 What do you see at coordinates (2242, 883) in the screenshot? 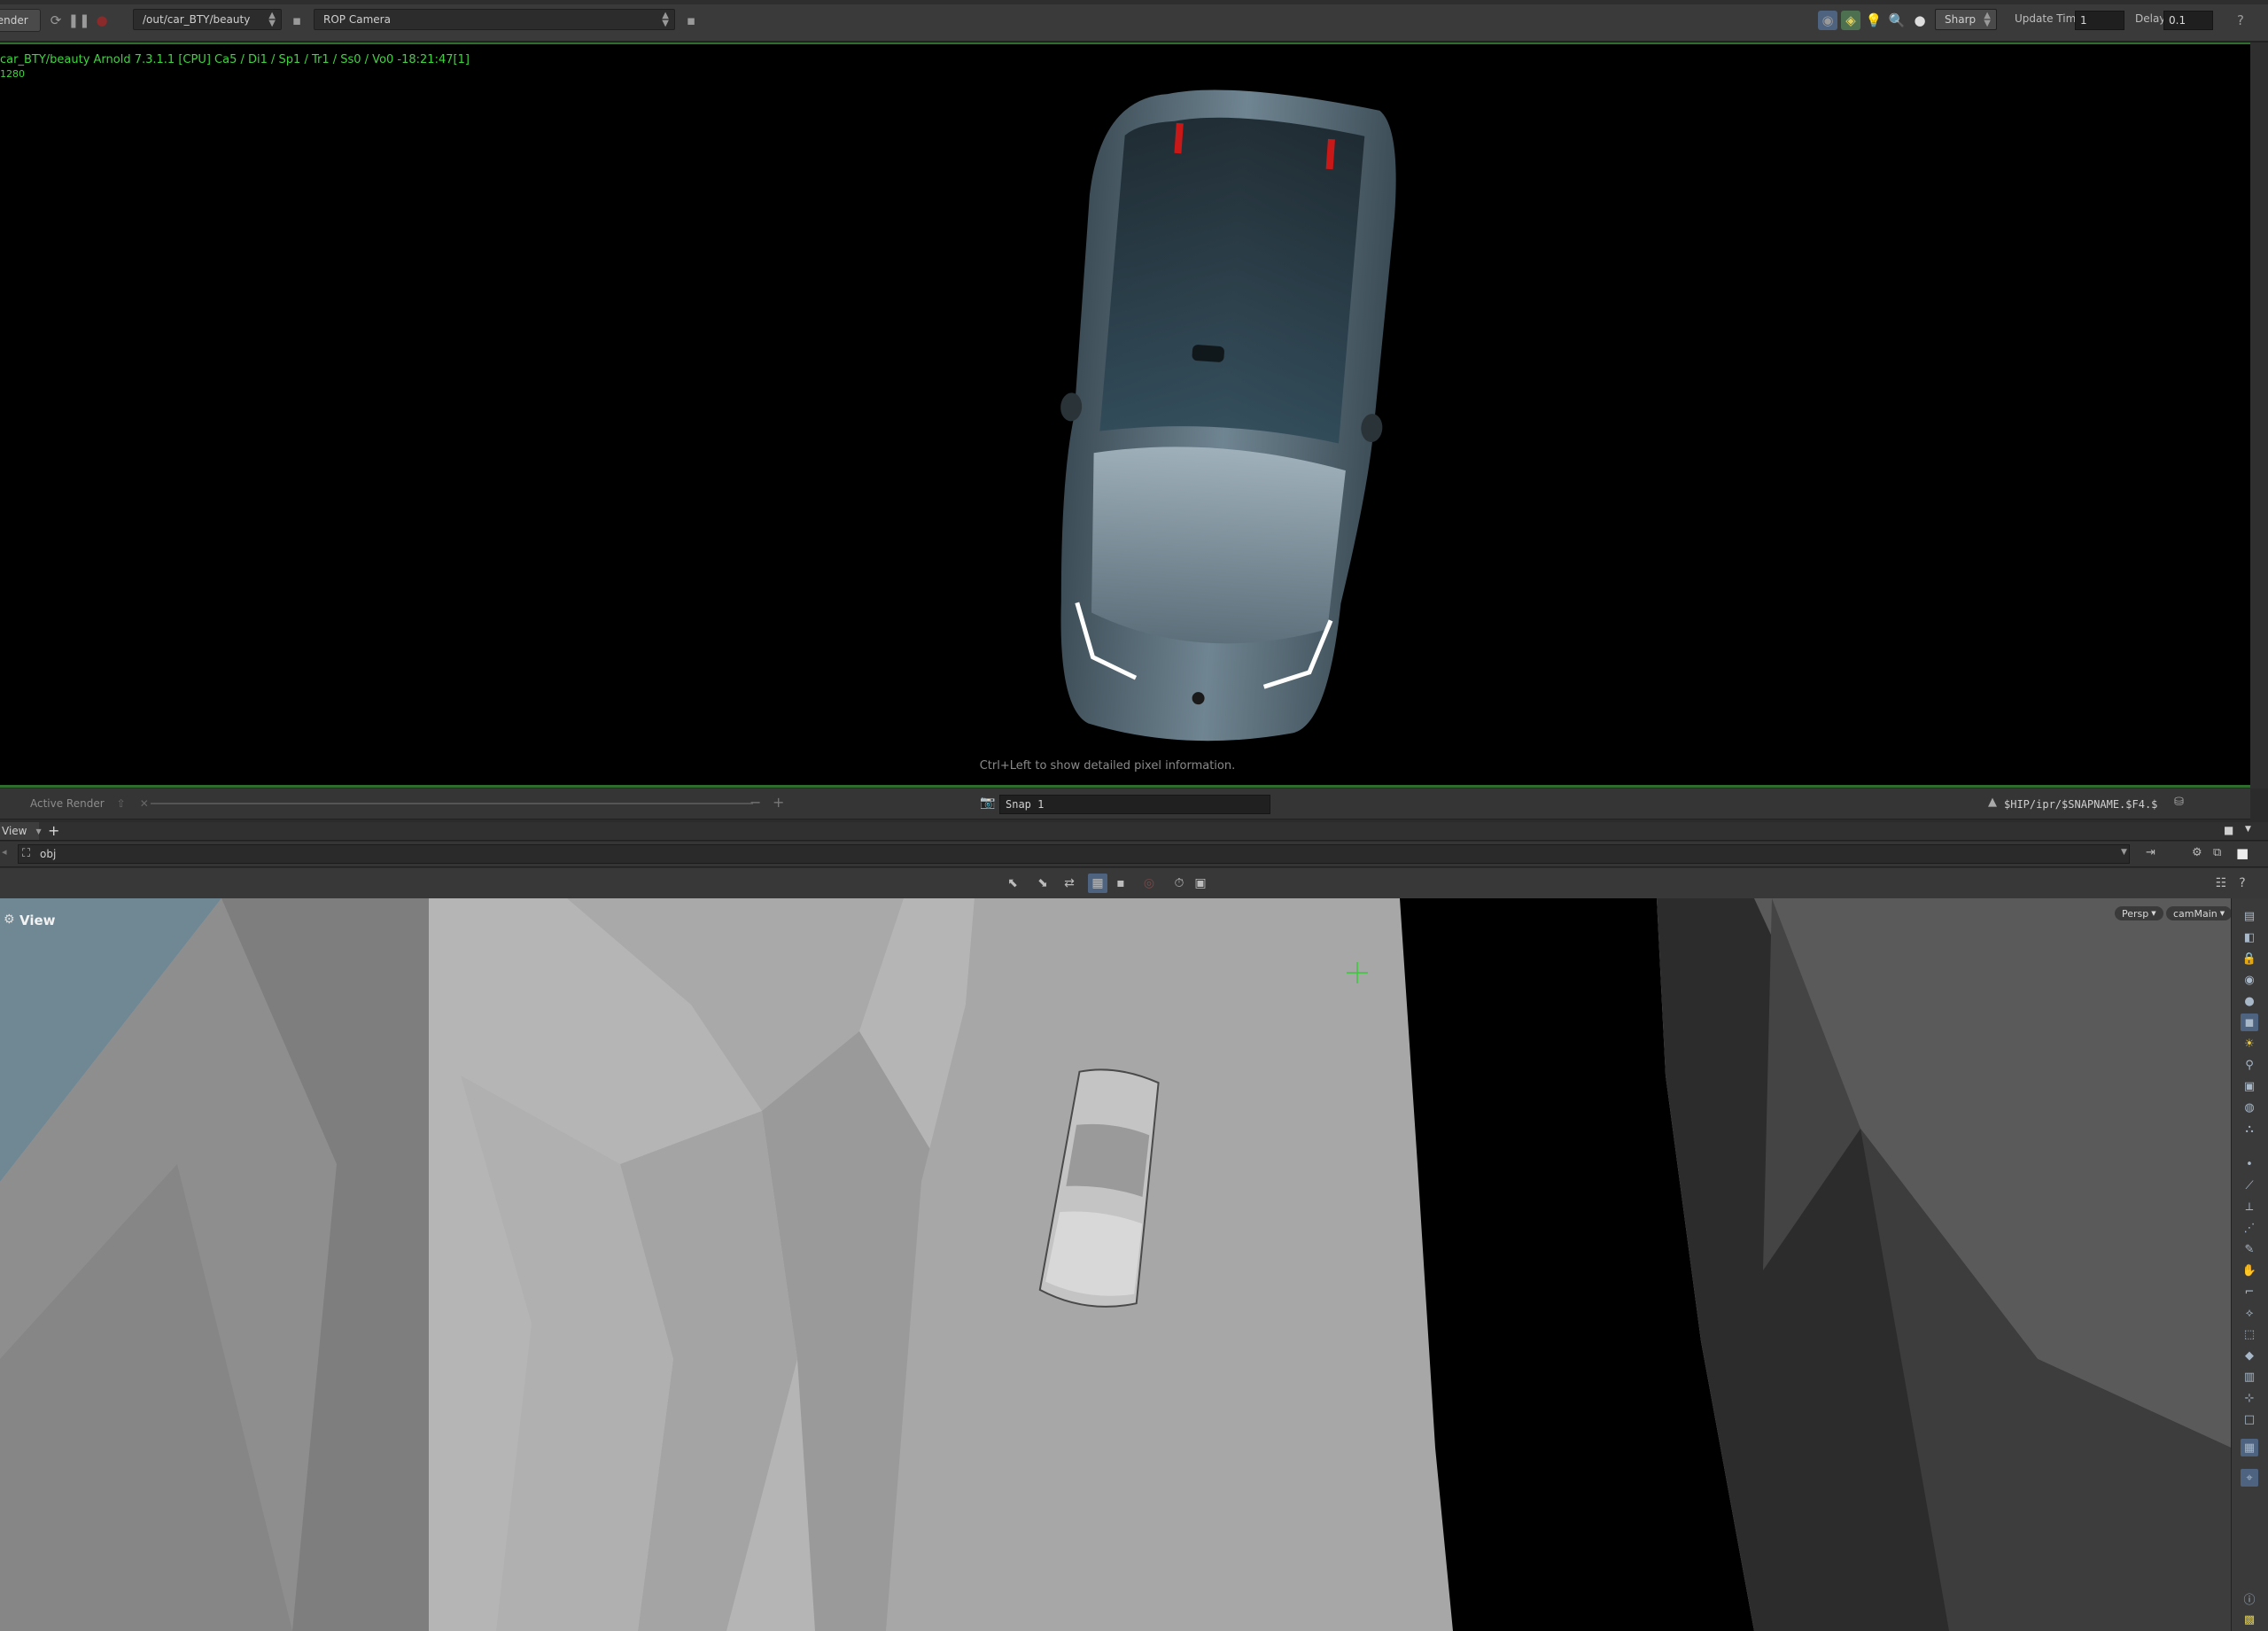
I see `viewport-help-icon: ?` at bounding box center [2242, 883].